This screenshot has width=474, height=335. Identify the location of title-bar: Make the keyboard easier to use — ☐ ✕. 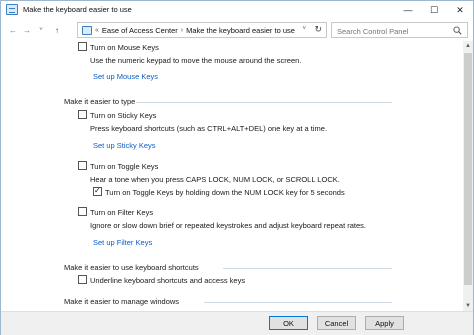
(237, 10).